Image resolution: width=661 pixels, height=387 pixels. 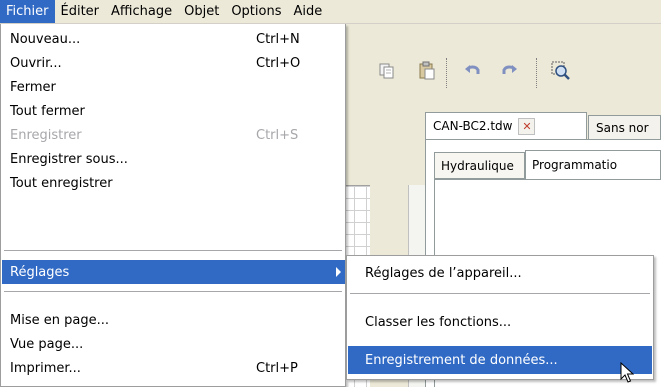 I want to click on menu-item-imprimer: Imprimer... Ctrl+P, so click(x=173, y=368).